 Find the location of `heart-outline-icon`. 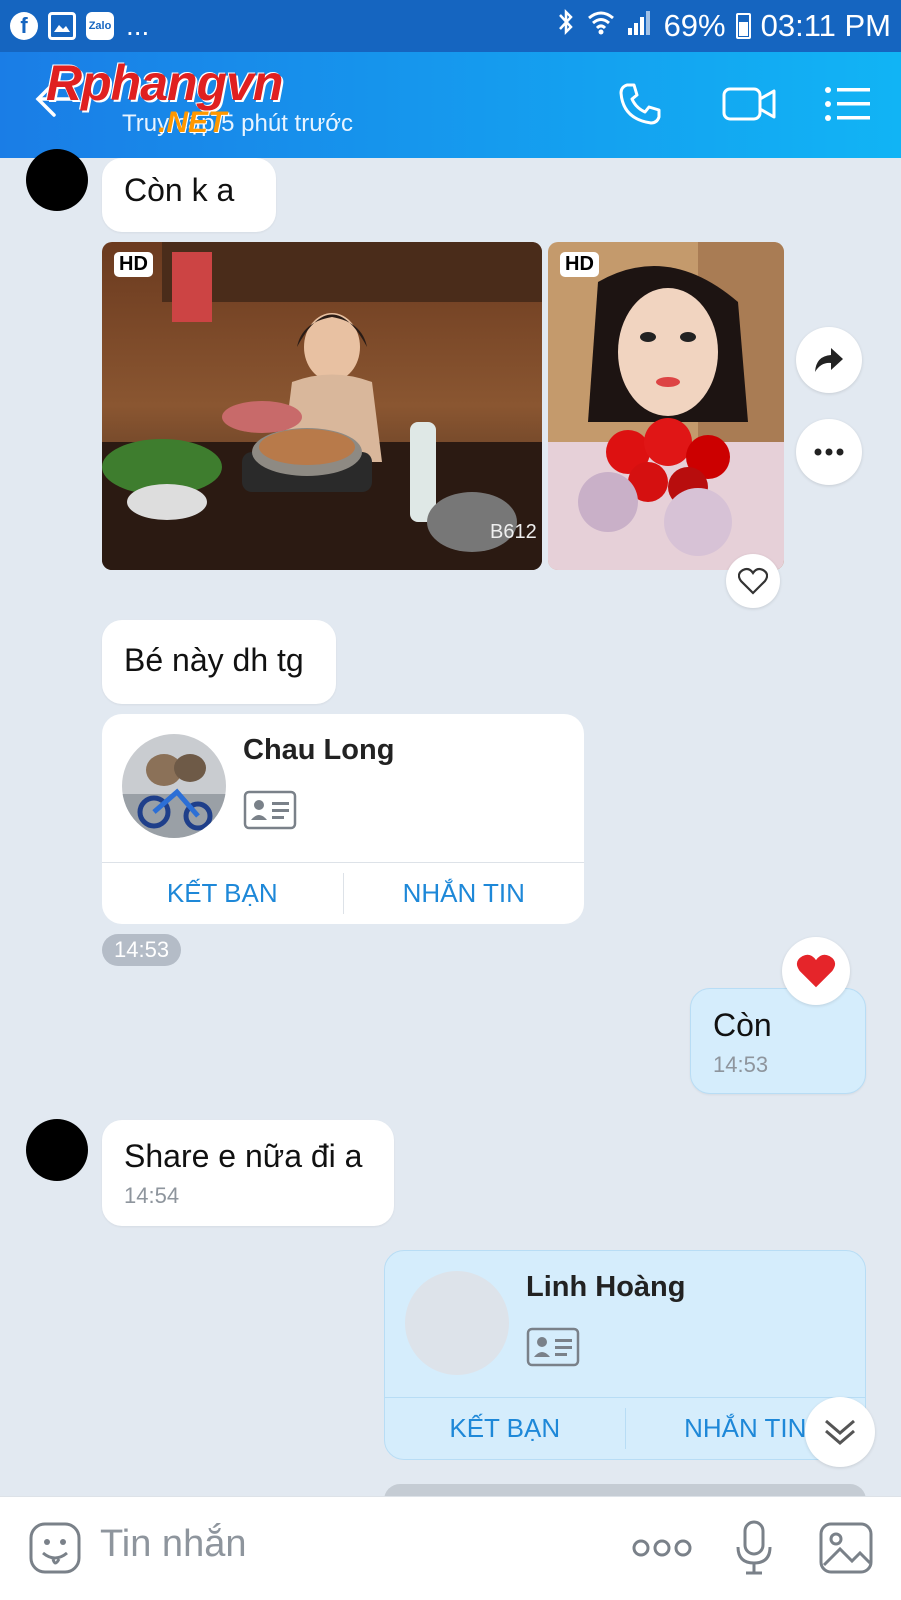

heart-outline-icon is located at coordinates (753, 581).